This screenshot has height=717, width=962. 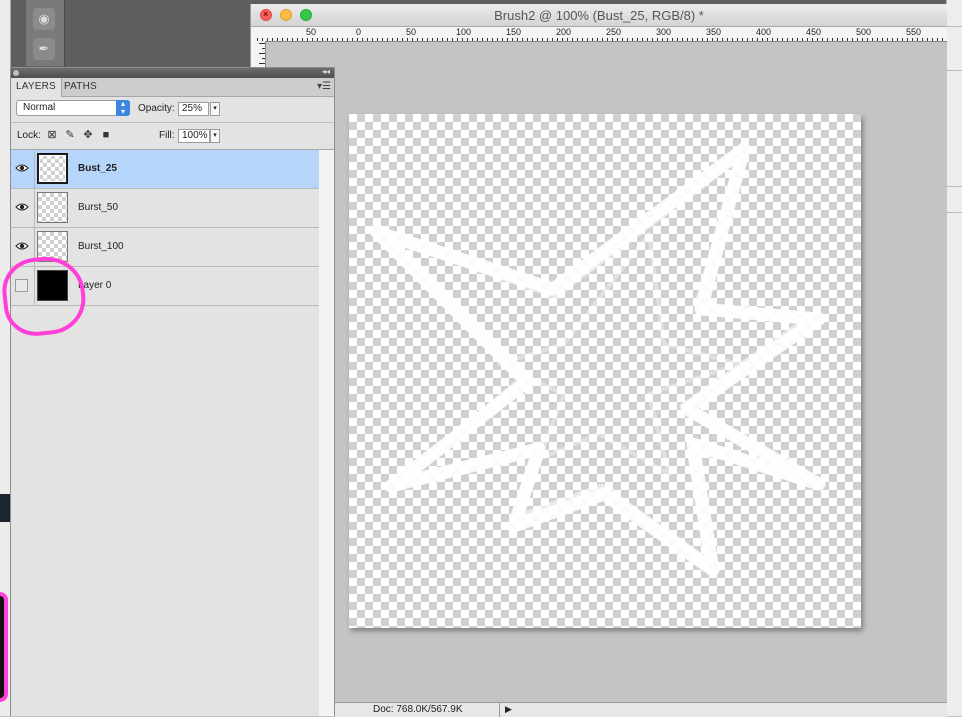 I want to click on panel-titlebar: ◂◂, so click(x=172, y=72).